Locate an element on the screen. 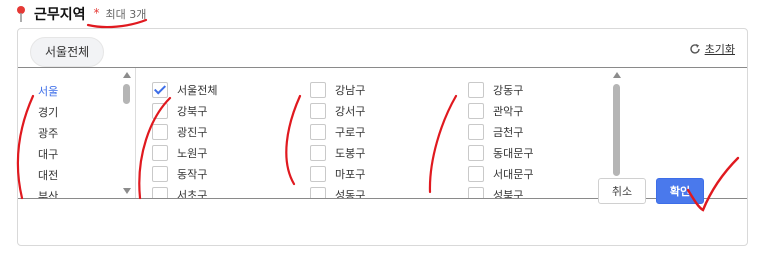 This screenshot has height=254, width=768. district-checkbox-item: 강북구 is located at coordinates (179, 111).